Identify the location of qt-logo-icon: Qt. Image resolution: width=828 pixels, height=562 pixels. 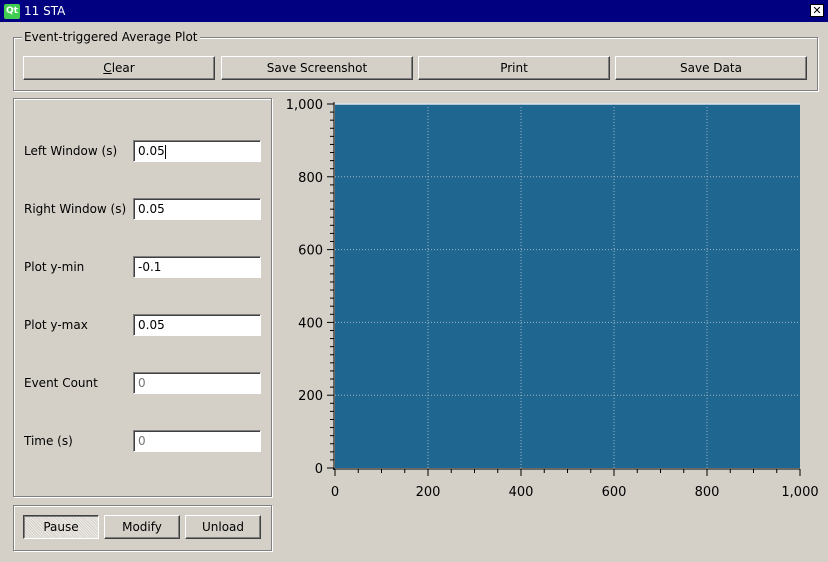
(12, 11).